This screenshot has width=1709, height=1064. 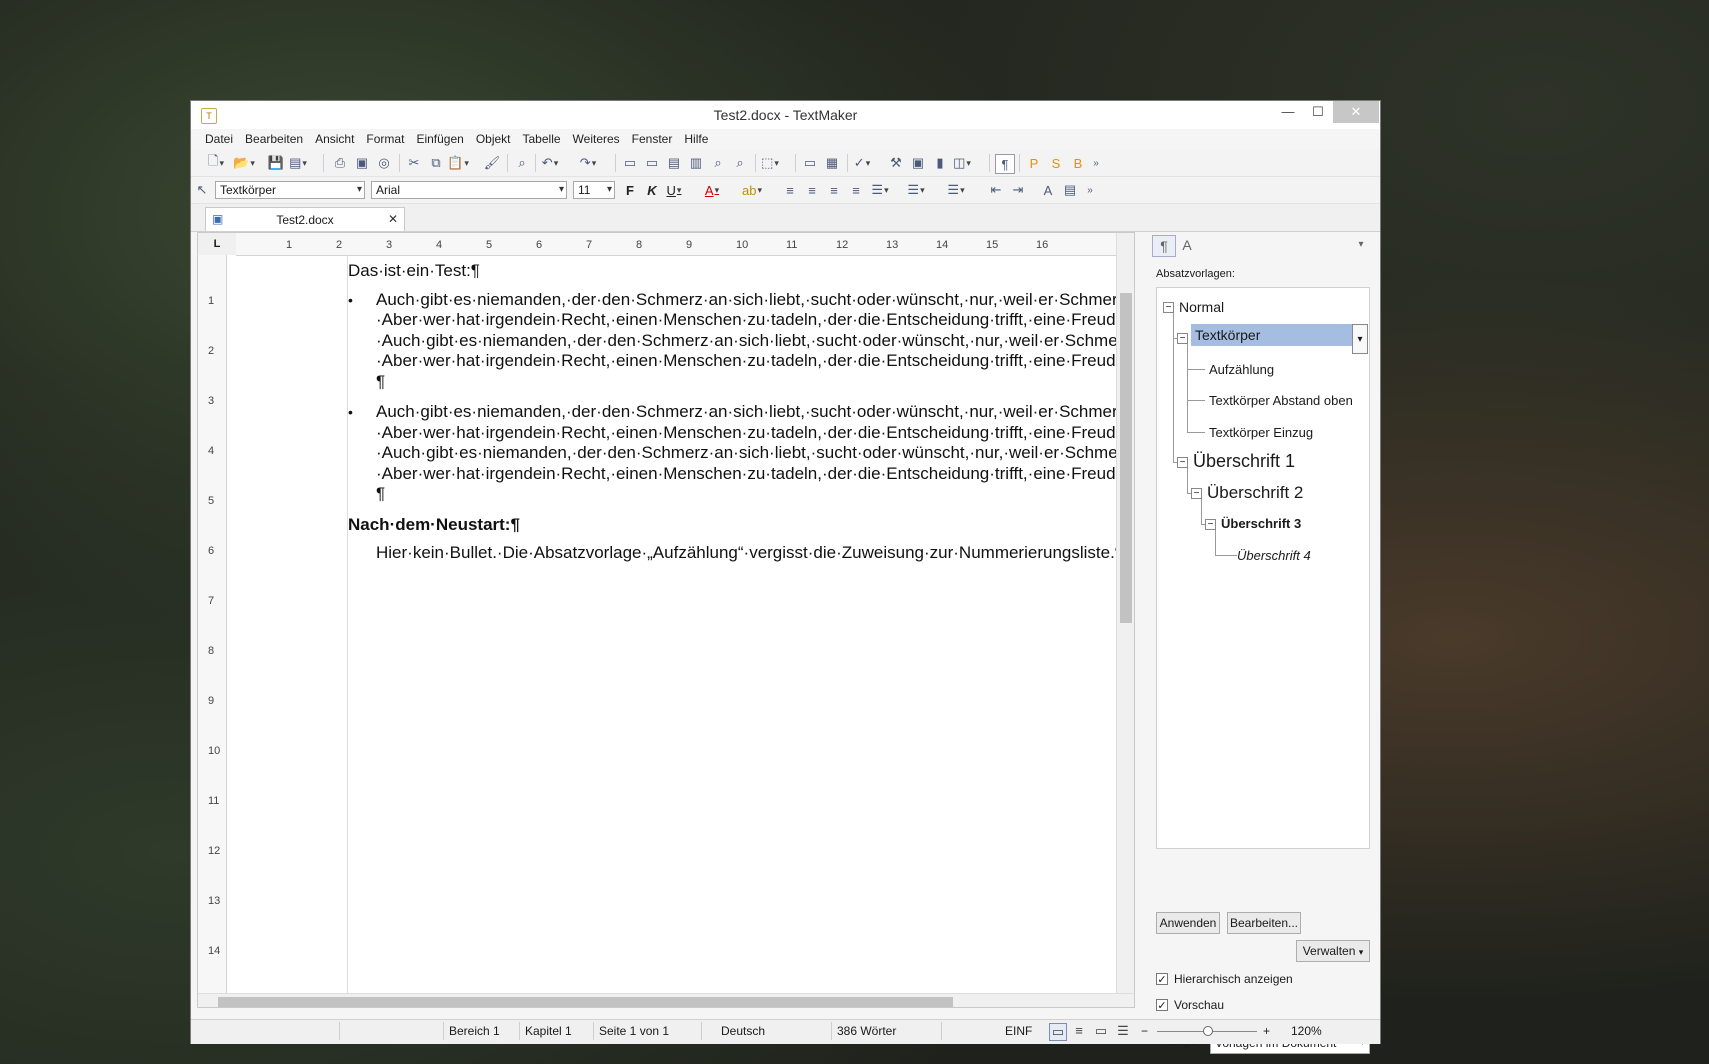 What do you see at coordinates (596, 139) in the screenshot?
I see `menu-weiteres: Weiteres` at bounding box center [596, 139].